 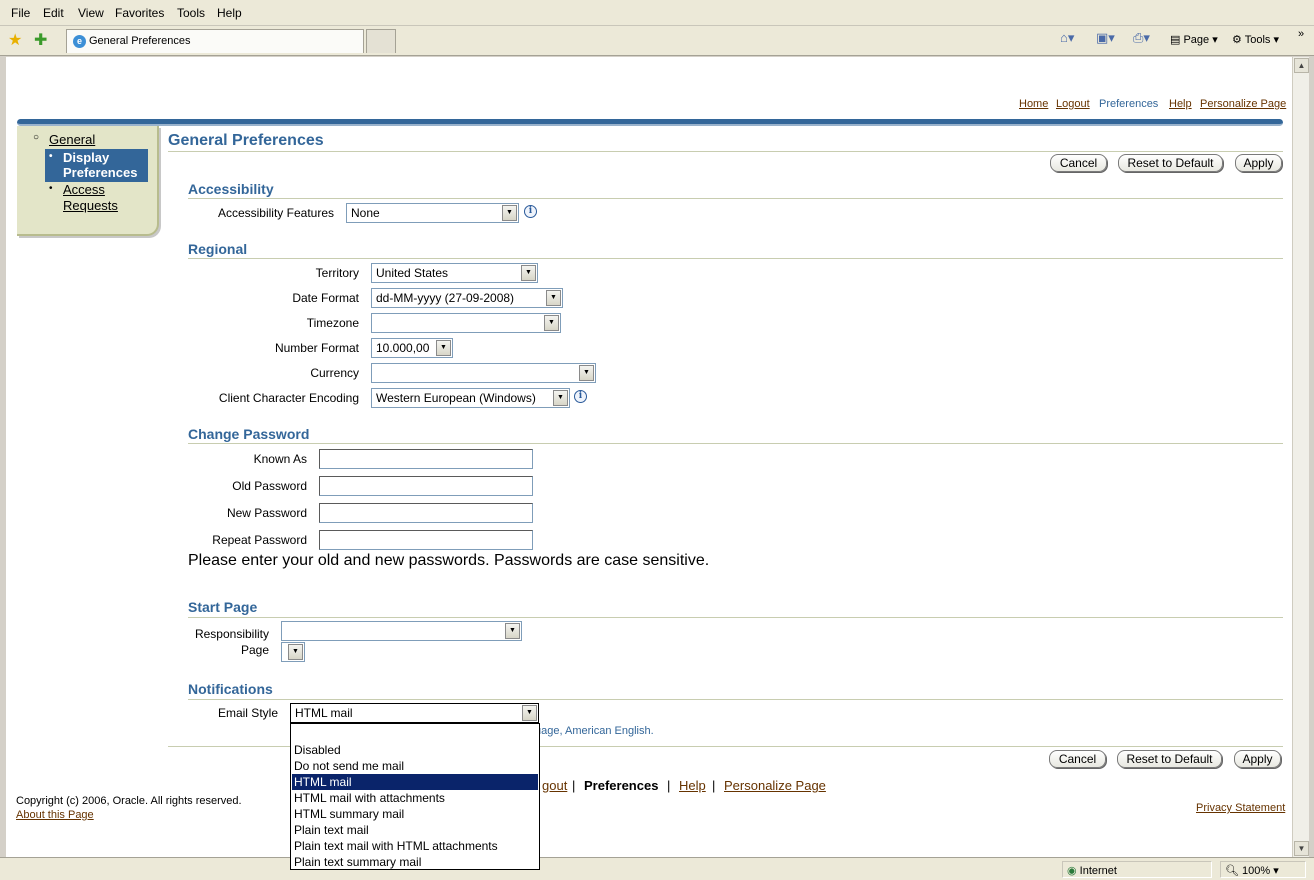 I want to click on menu-edit: Edit, so click(x=53, y=13).